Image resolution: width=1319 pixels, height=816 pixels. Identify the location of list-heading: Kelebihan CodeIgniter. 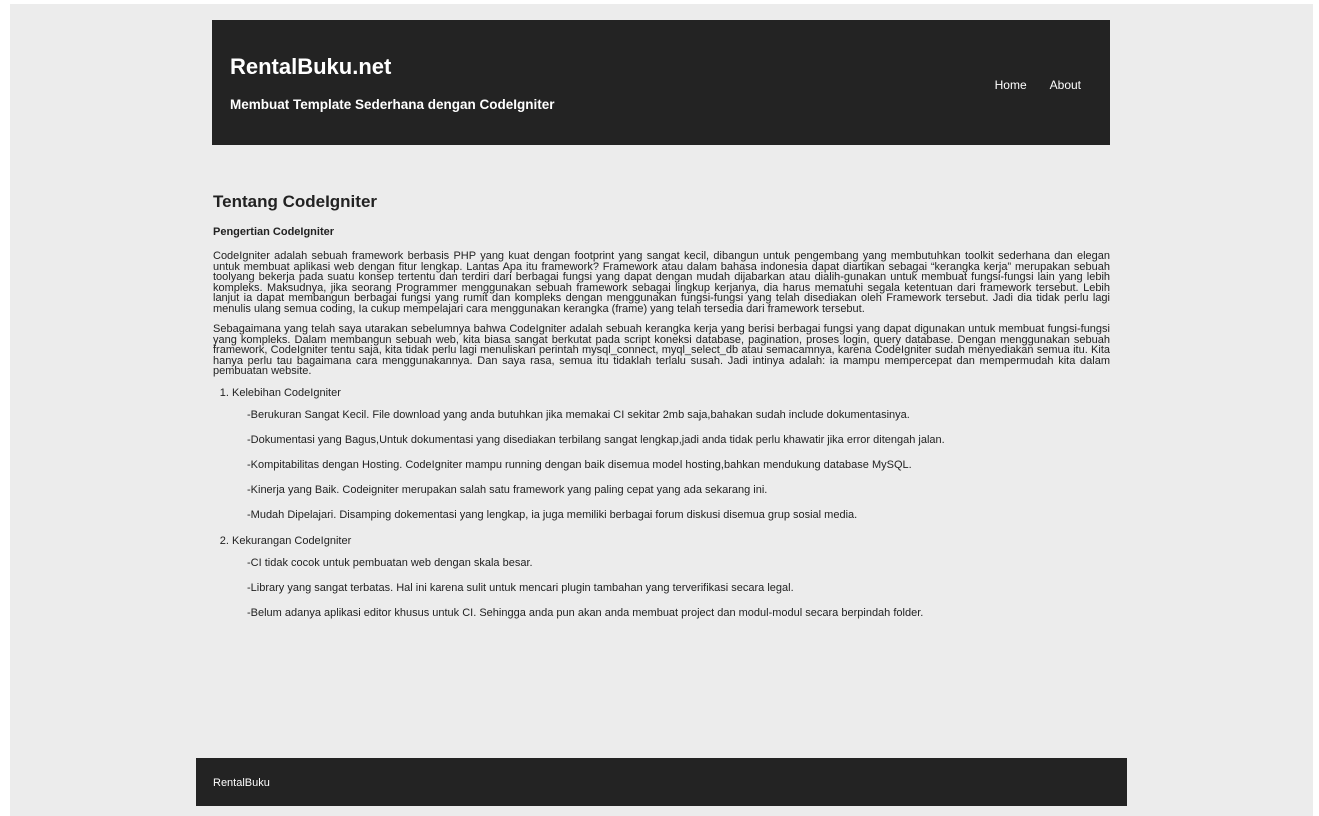
(286, 392).